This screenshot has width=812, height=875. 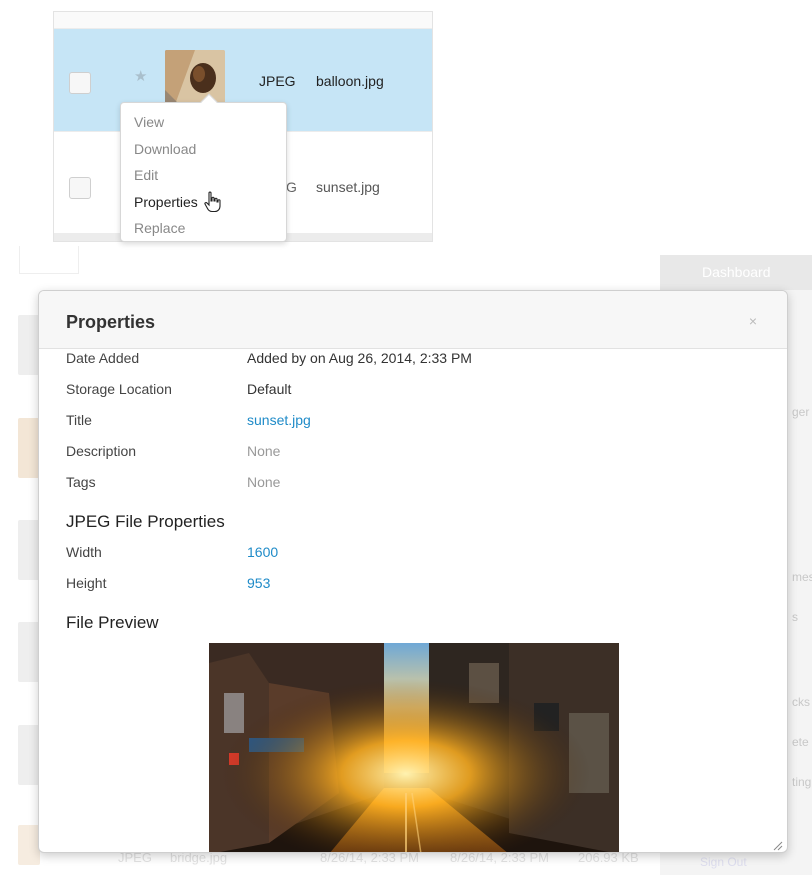 I want to click on property-label: Tags, so click(x=81, y=482).